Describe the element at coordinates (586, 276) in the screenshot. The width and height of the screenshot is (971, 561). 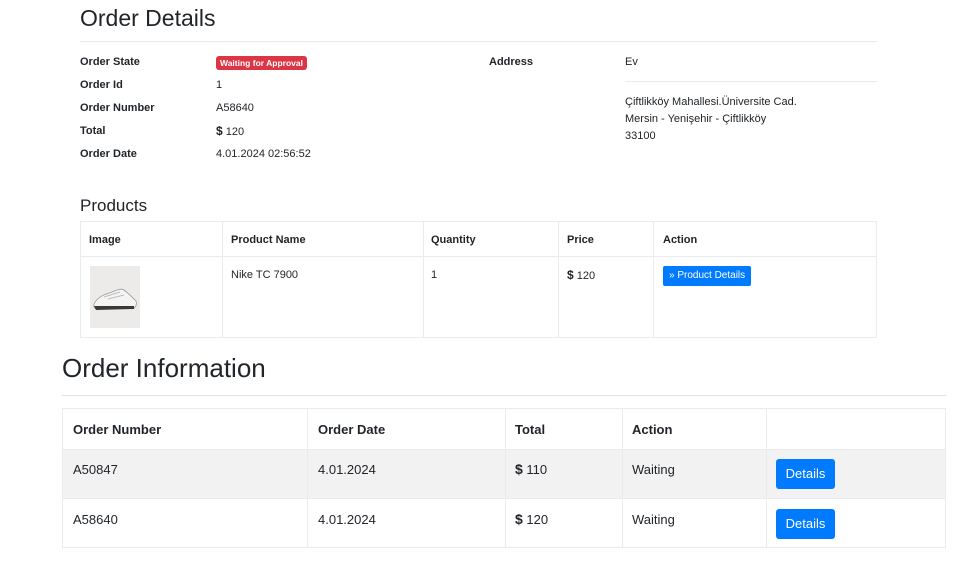
I see `price-amount: 120` at that location.